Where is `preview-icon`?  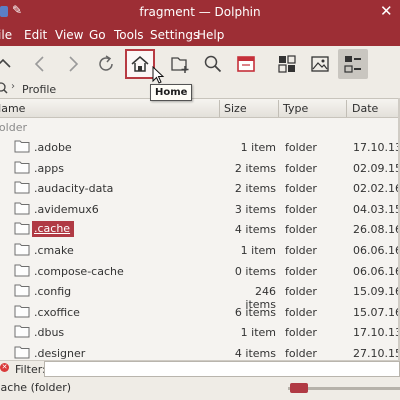
preview-icon is located at coordinates (320, 64).